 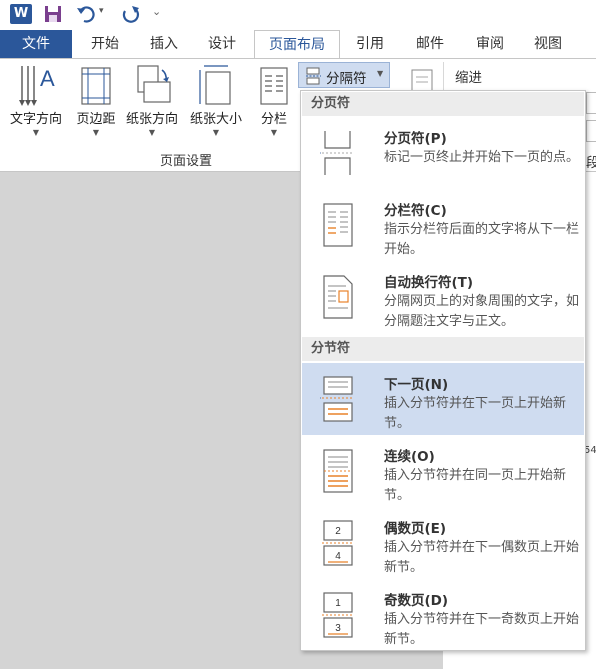 I want to click on menu-item-description: 分隔网页上的对象周围的文字，如分隔题注文字与正文。, so click(x=482, y=311).